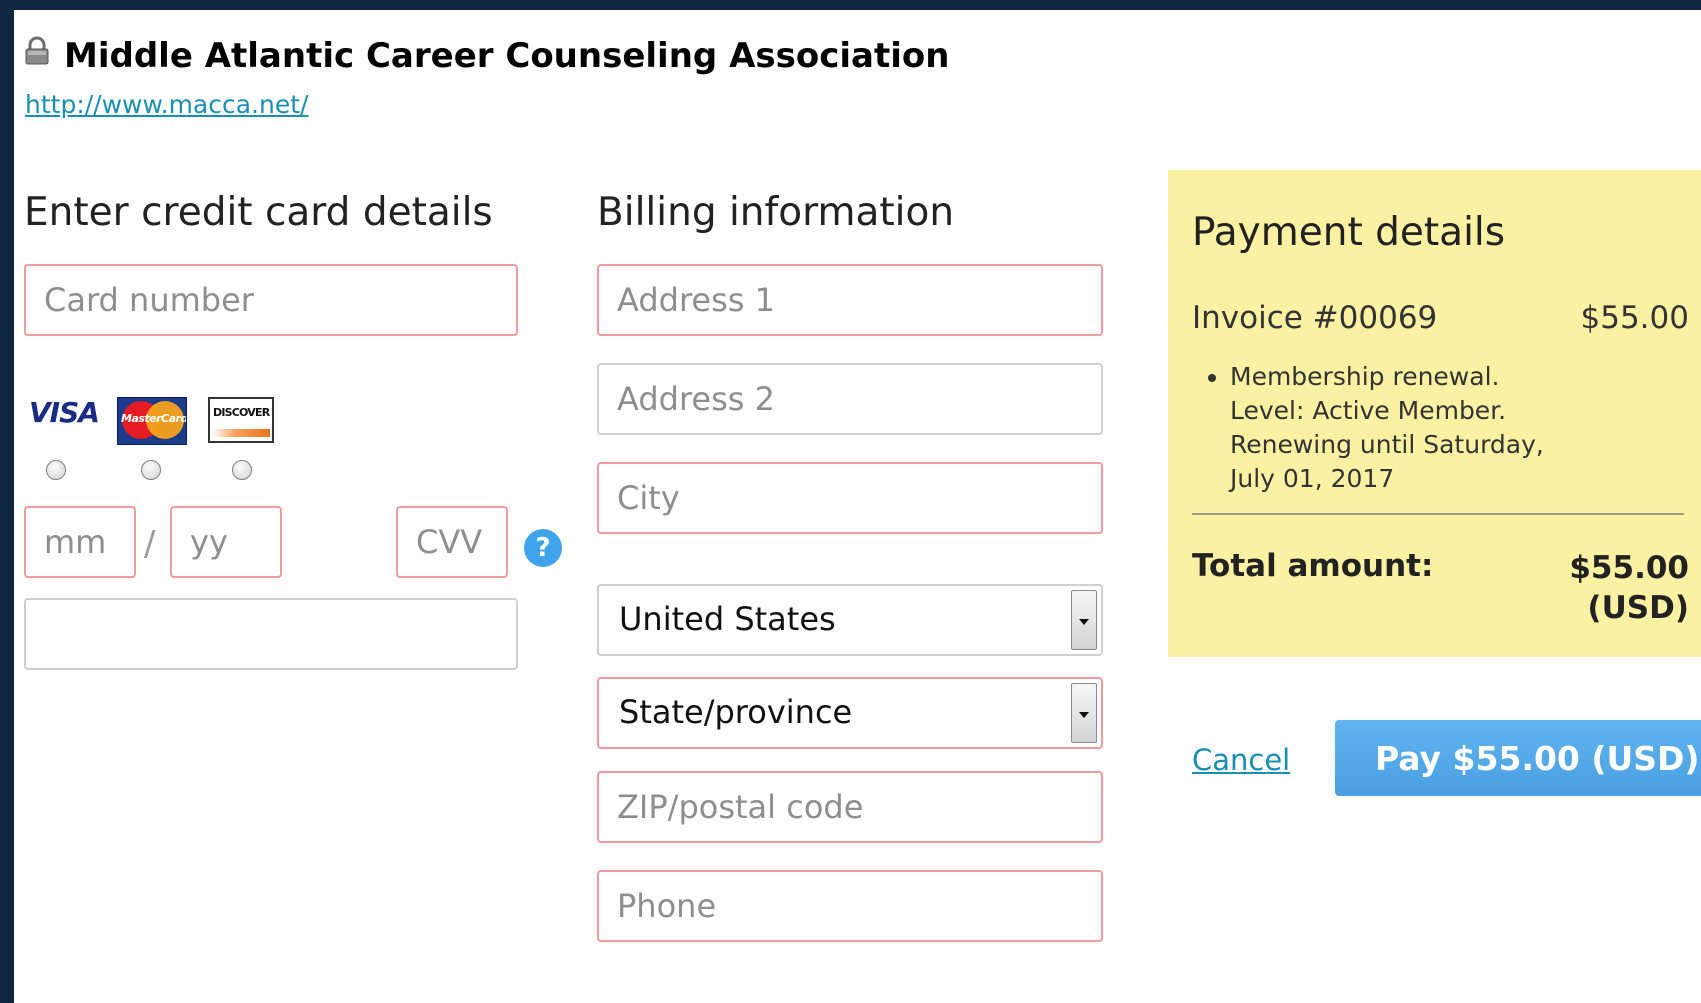 Image resolution: width=1701 pixels, height=1003 pixels. Describe the element at coordinates (1629, 568) in the screenshot. I see `total-amount-value: $55.00` at that location.